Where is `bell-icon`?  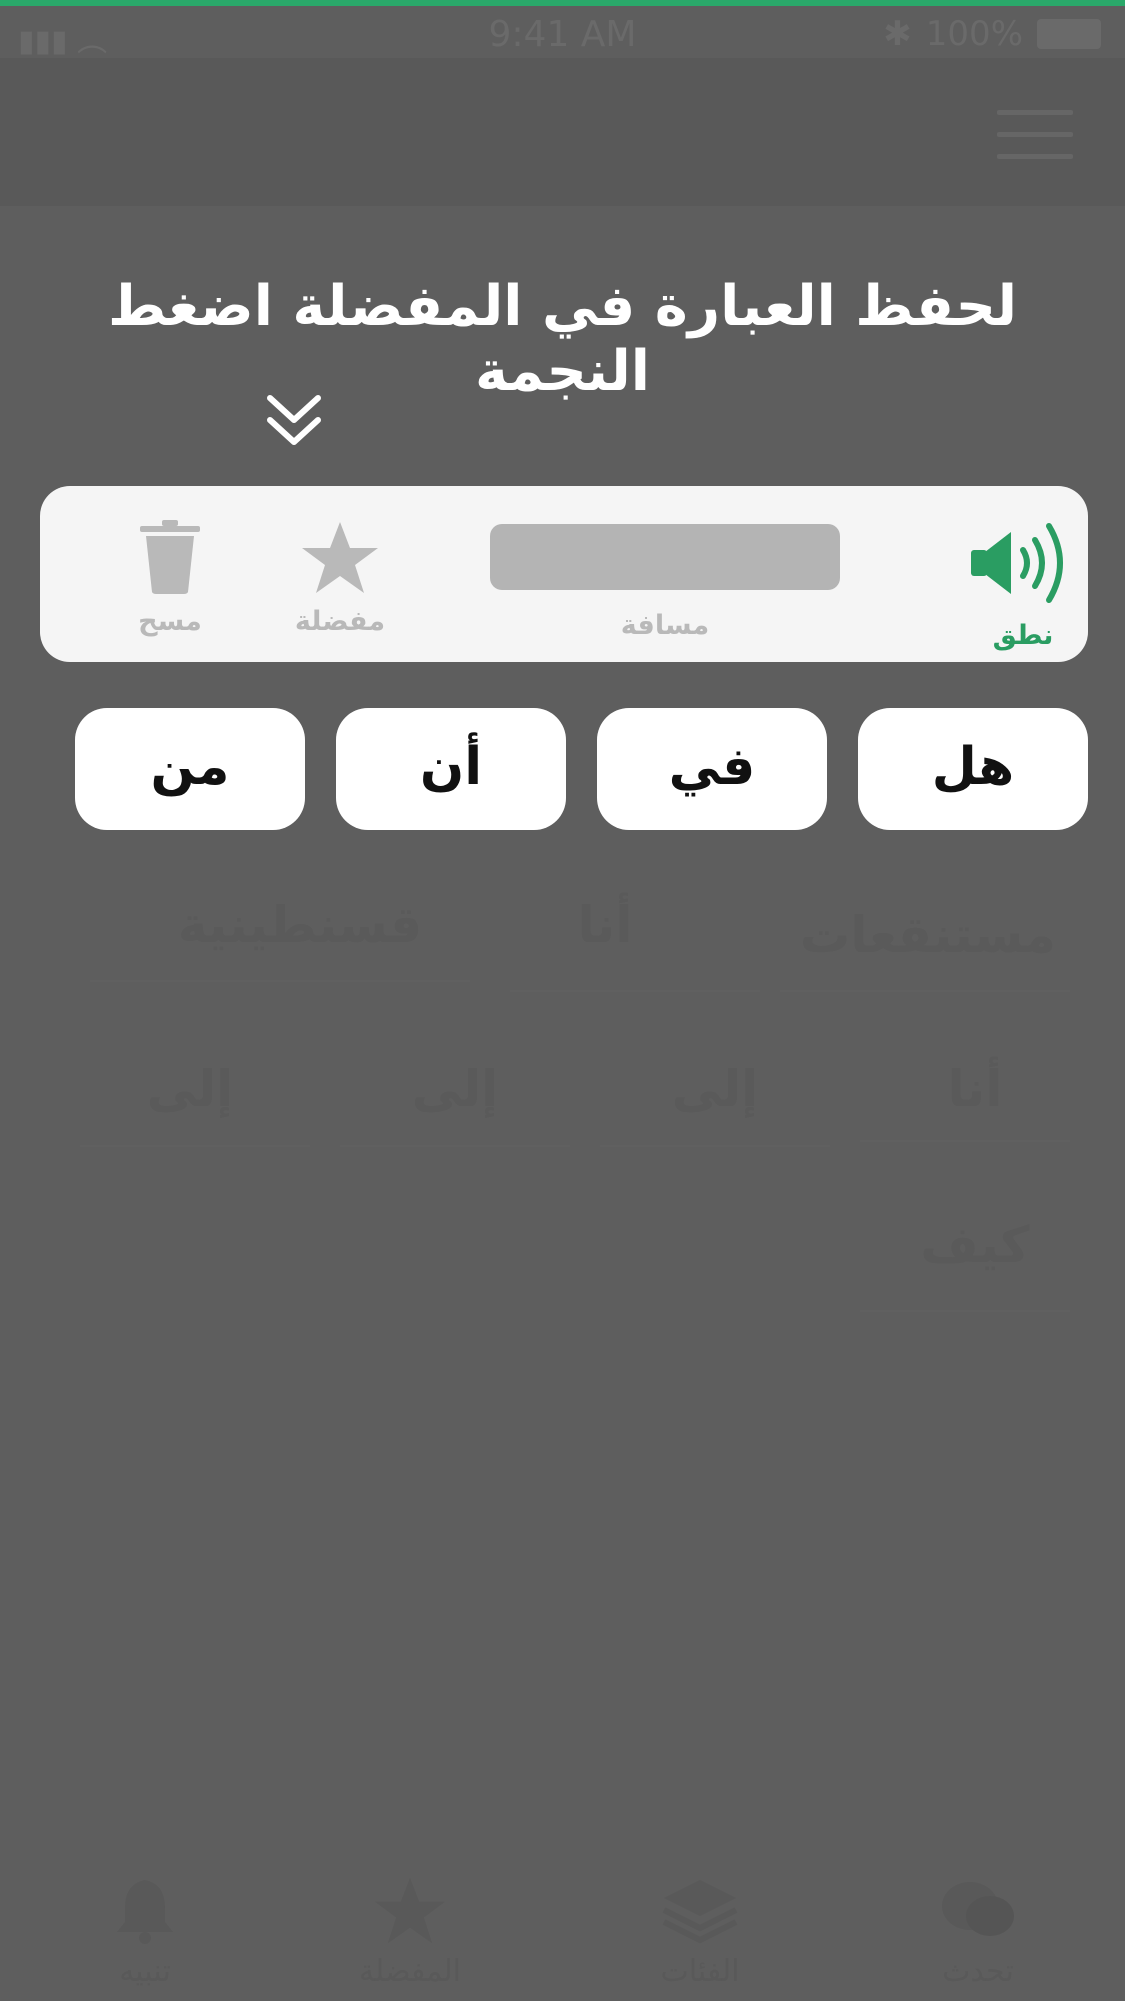
bell-icon is located at coordinates (145, 1912).